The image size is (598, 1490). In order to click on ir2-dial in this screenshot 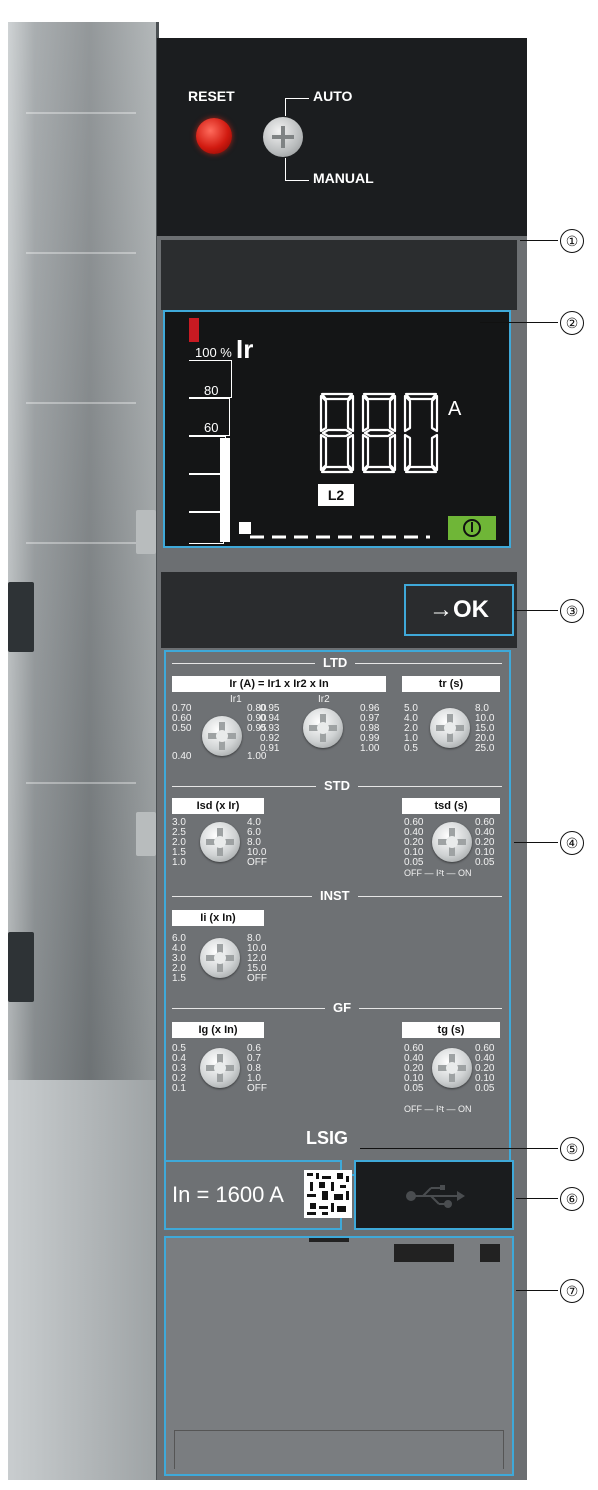, I will do `click(323, 728)`.